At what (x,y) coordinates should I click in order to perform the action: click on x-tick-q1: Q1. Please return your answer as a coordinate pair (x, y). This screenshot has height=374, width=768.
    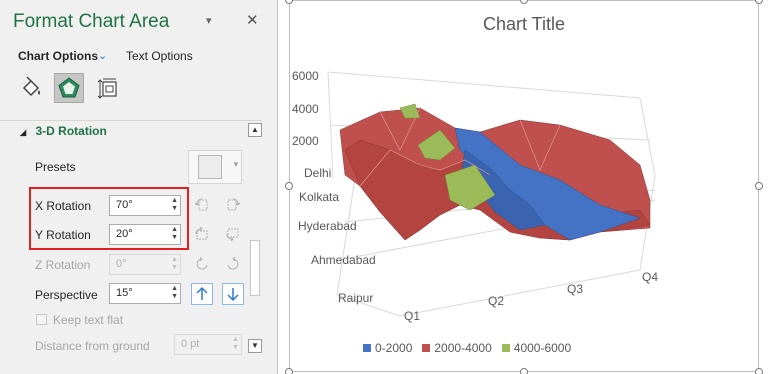
    Looking at the image, I should click on (412, 316).